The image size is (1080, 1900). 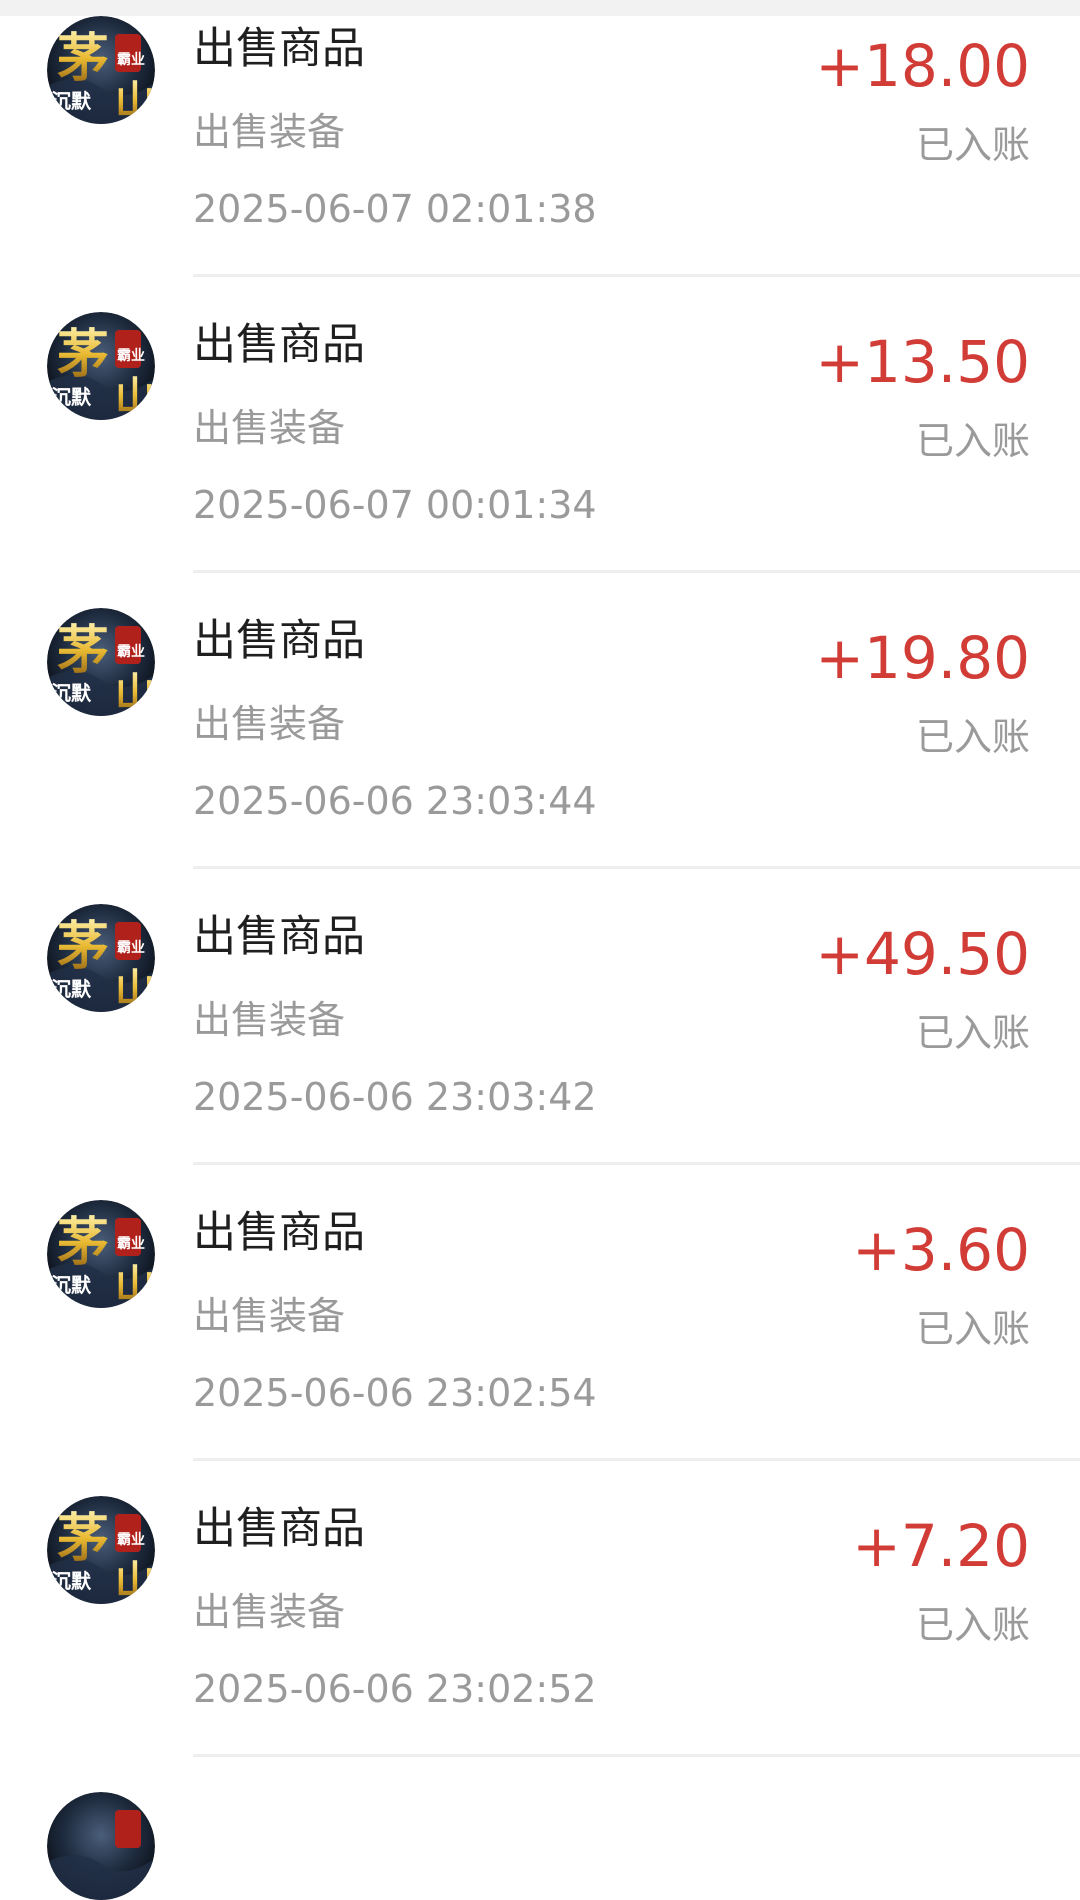 I want to click on transaction-time: 2025-06-07 02:01:38, so click(x=395, y=209).